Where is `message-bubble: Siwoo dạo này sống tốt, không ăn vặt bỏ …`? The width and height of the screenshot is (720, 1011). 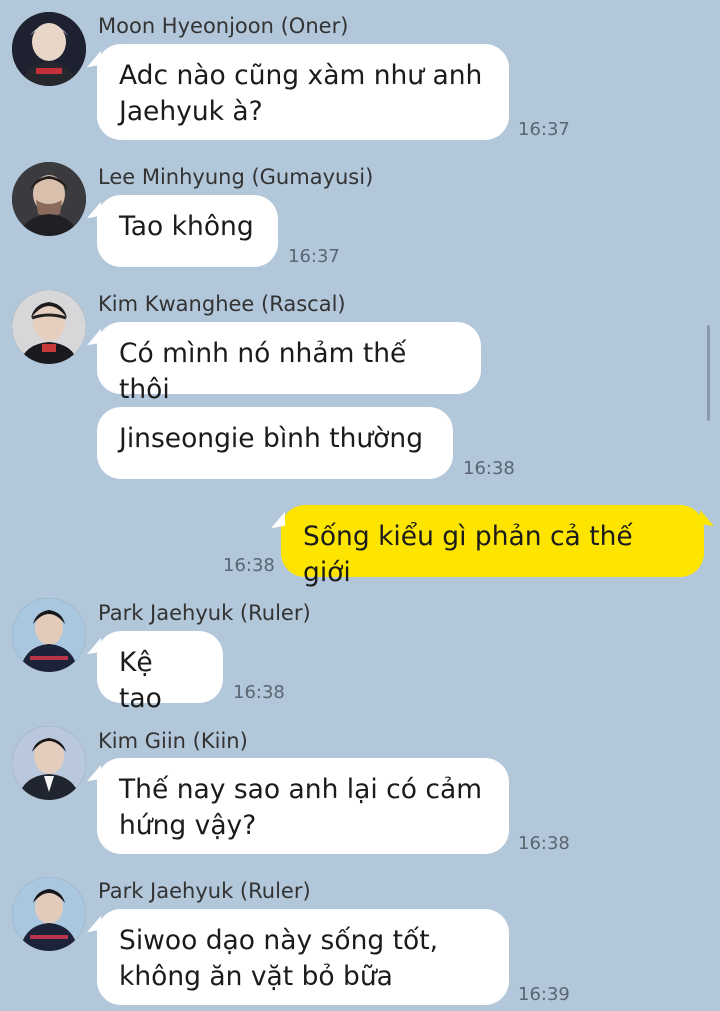 message-bubble: Siwoo dạo này sống tốt, không ăn vặt bỏ … is located at coordinates (303, 957).